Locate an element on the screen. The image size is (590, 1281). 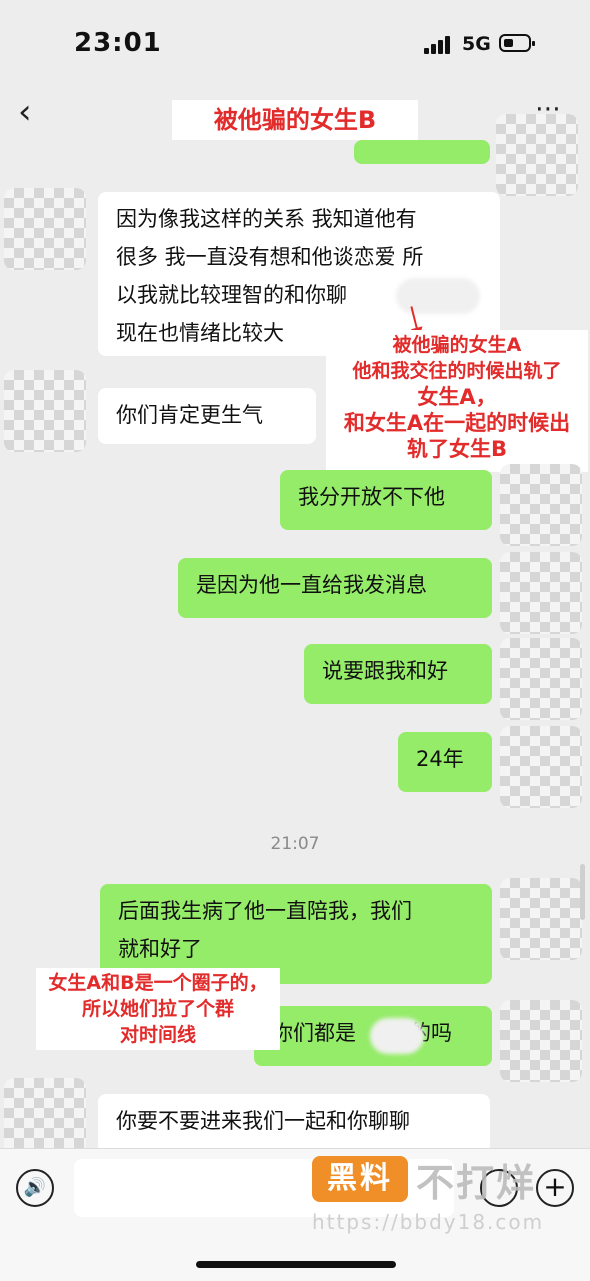
signal-icon is located at coordinates (439, 45).